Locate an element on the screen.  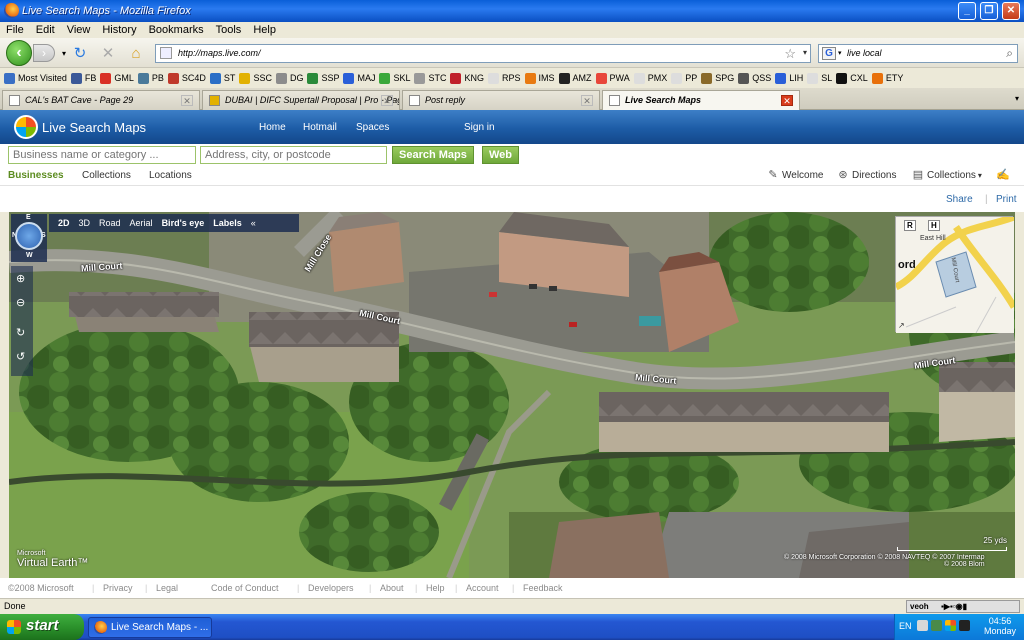
subnav-locations: Locations is located at coordinates (170, 175).